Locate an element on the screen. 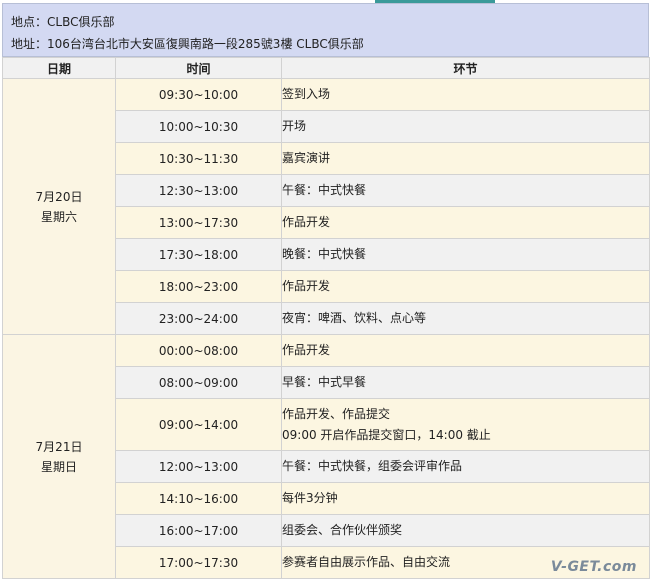  activity-cell: 签到入场 is located at coordinates (465, 94).